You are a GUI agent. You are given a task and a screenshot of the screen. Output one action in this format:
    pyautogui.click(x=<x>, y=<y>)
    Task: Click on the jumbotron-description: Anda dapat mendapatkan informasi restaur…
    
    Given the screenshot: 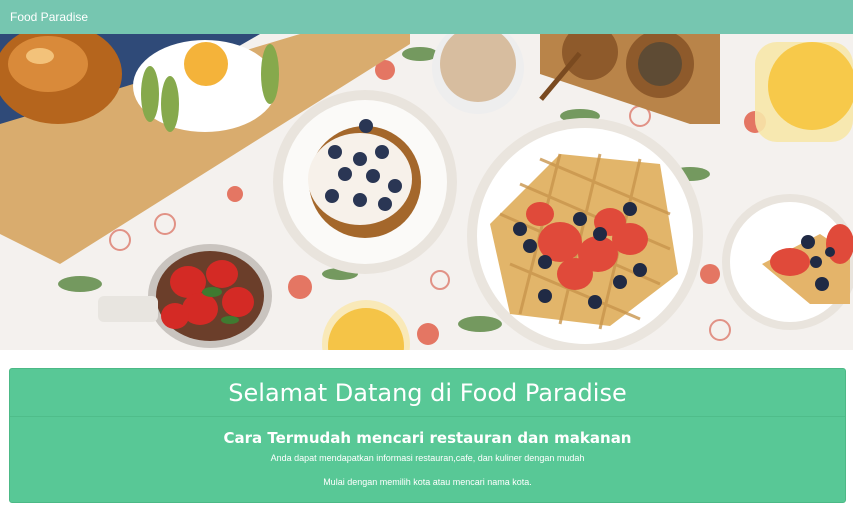 What is the action you would take?
    pyautogui.click(x=427, y=458)
    